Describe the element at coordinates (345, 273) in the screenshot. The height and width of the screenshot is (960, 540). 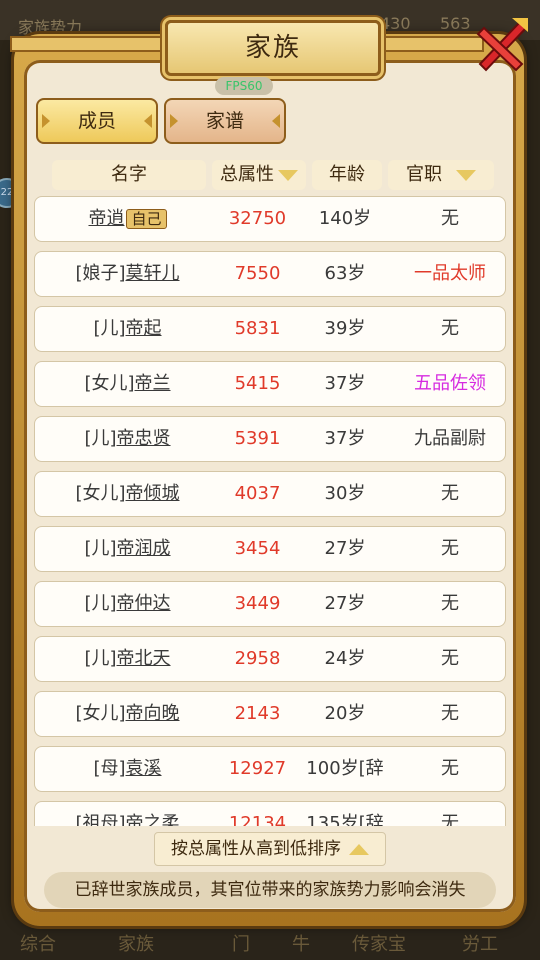
I see `member-age: 63岁` at that location.